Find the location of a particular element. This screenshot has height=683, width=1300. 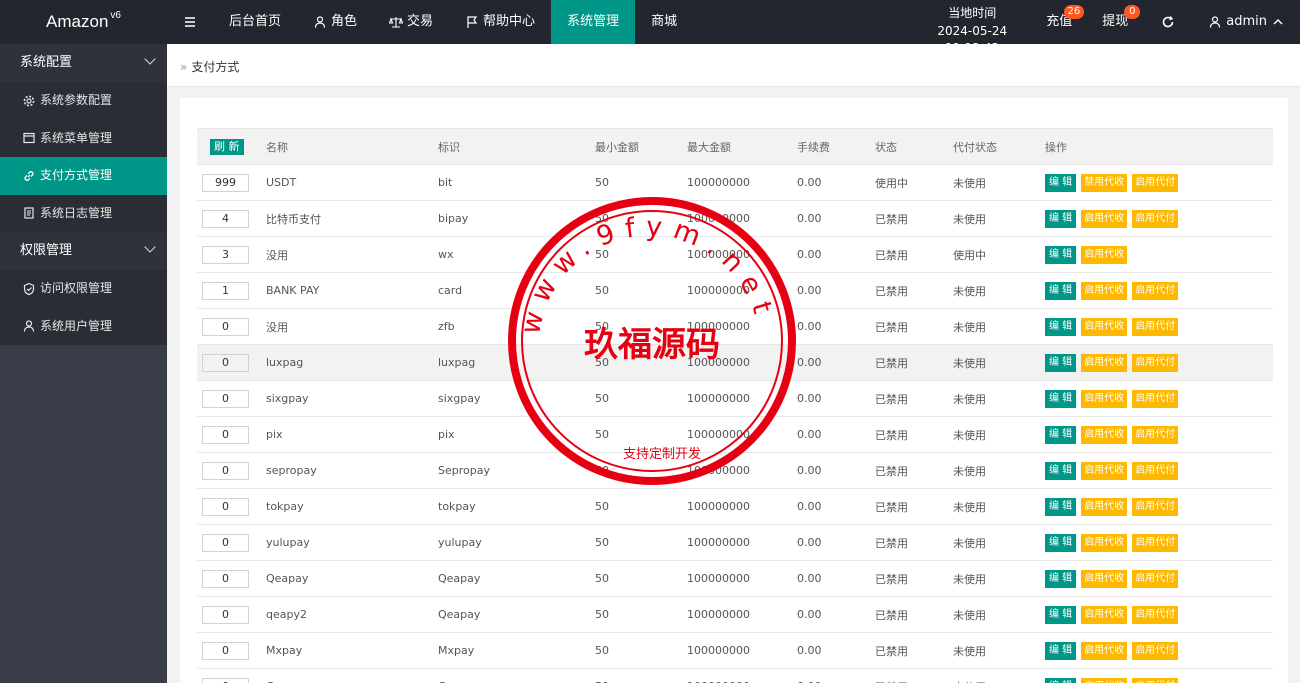

sort-order-input: 999 is located at coordinates (225, 182).